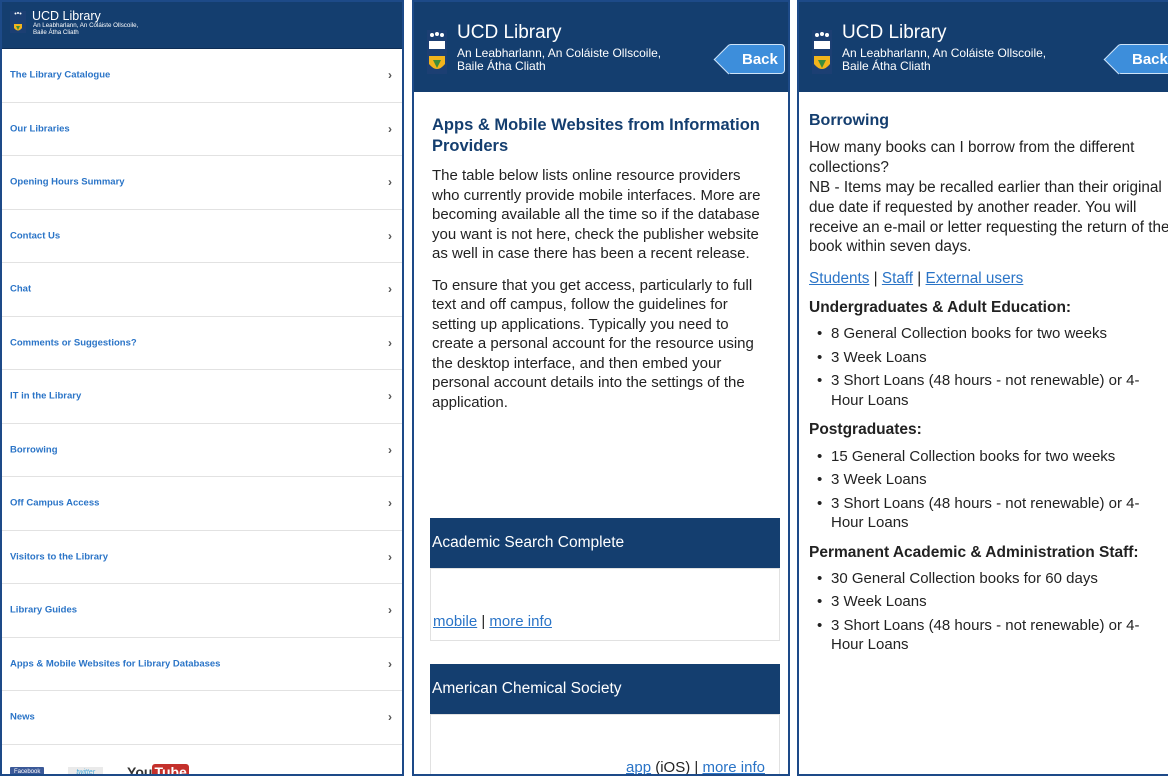 This screenshot has height=776, width=1168. I want to click on link-platform: (iOS) |, so click(677, 767).